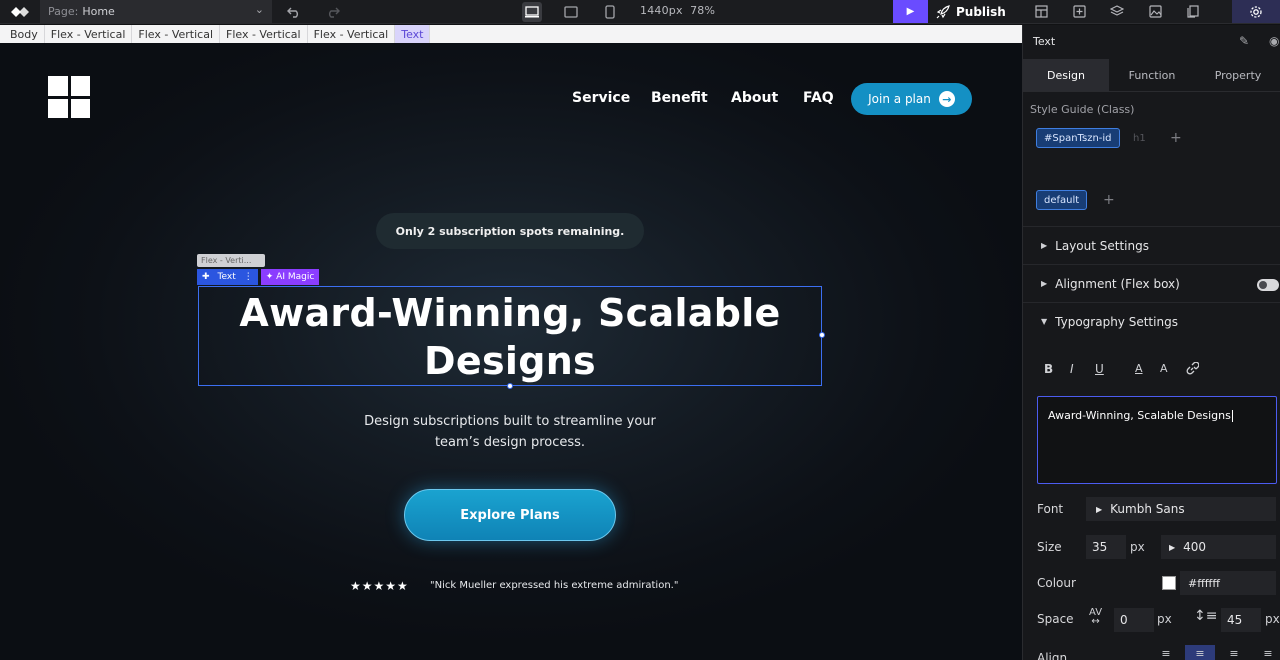 Image resolution: width=1280 pixels, height=660 pixels. What do you see at coordinates (333, 12) in the screenshot?
I see `redo-icon` at bounding box center [333, 12].